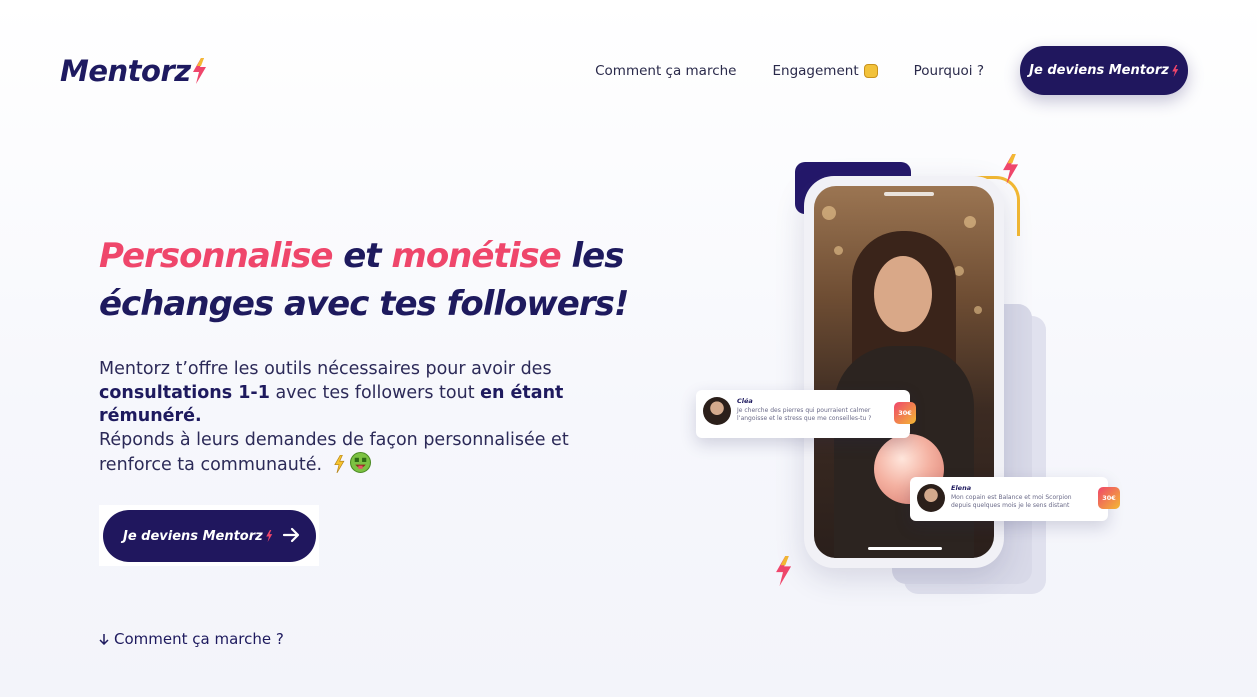 The height and width of the screenshot is (697, 1257). I want to click on nav-link-label: Engagement, so click(815, 70).